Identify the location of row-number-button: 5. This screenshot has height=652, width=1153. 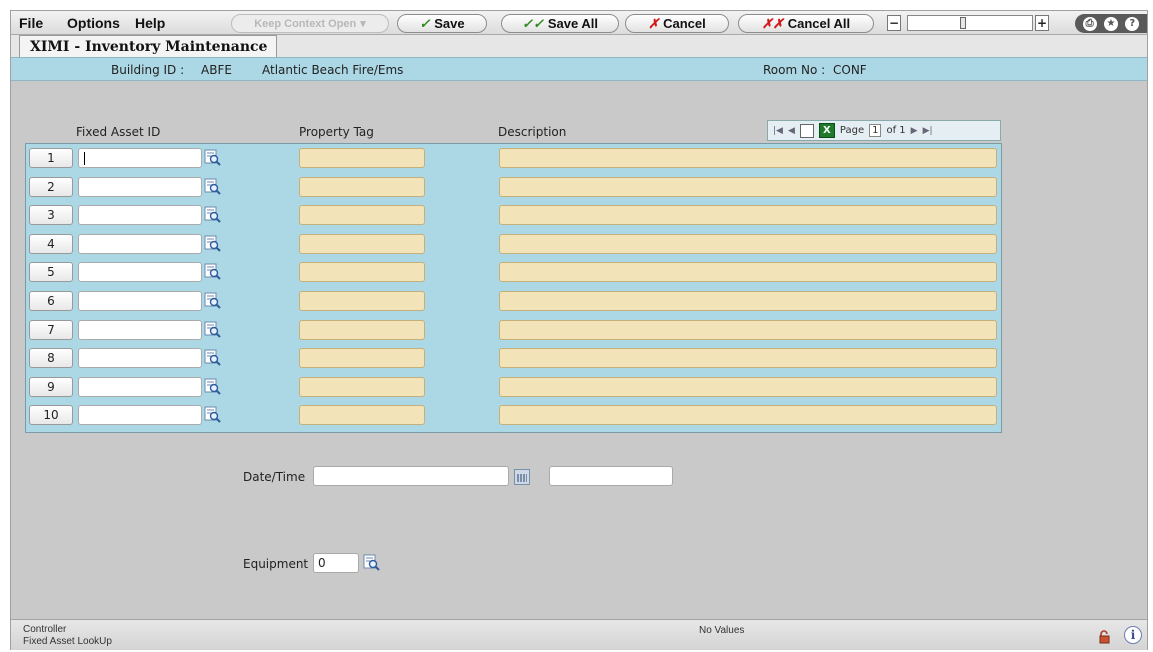
(51, 272).